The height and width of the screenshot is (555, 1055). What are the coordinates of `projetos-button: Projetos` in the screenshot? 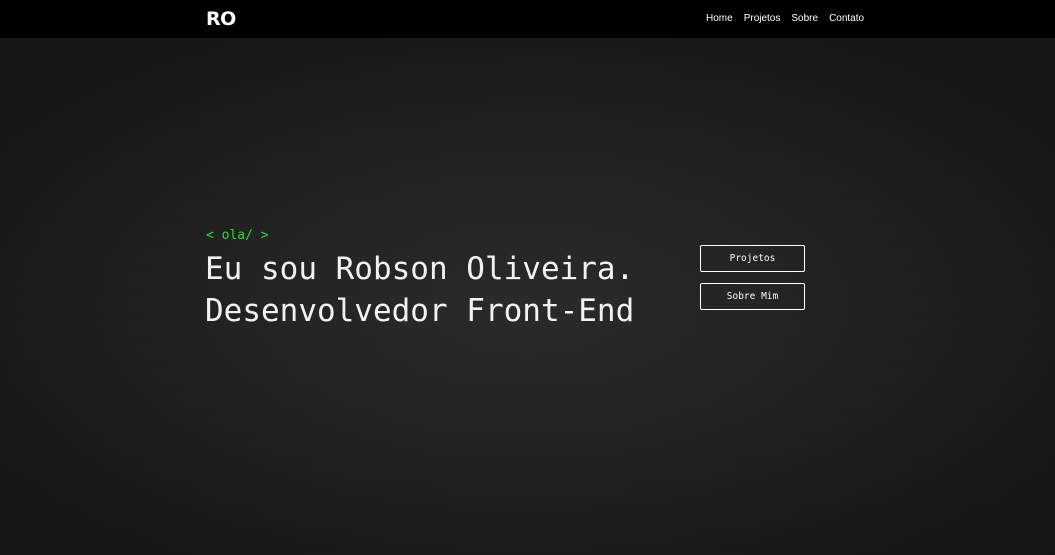 It's located at (752, 258).